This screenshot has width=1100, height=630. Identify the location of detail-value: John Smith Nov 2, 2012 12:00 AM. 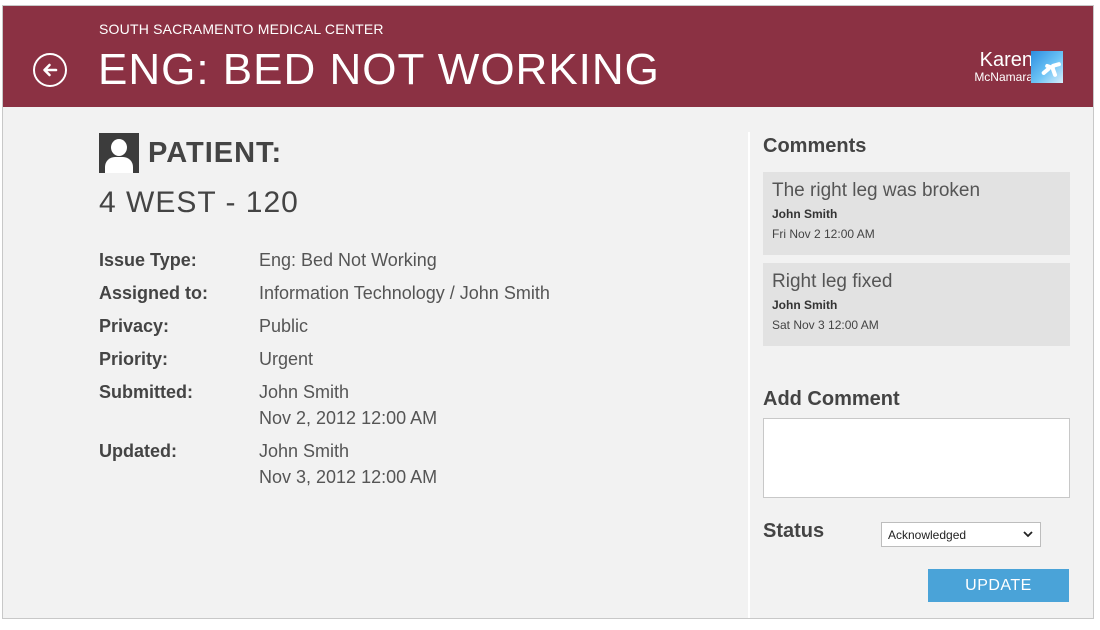
(348, 405).